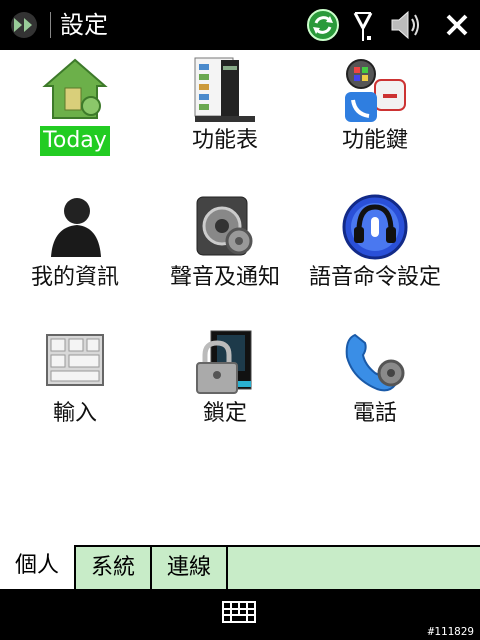 The width and height of the screenshot is (480, 640). What do you see at coordinates (374, 413) in the screenshot?
I see `setting-label: 電話` at bounding box center [374, 413].